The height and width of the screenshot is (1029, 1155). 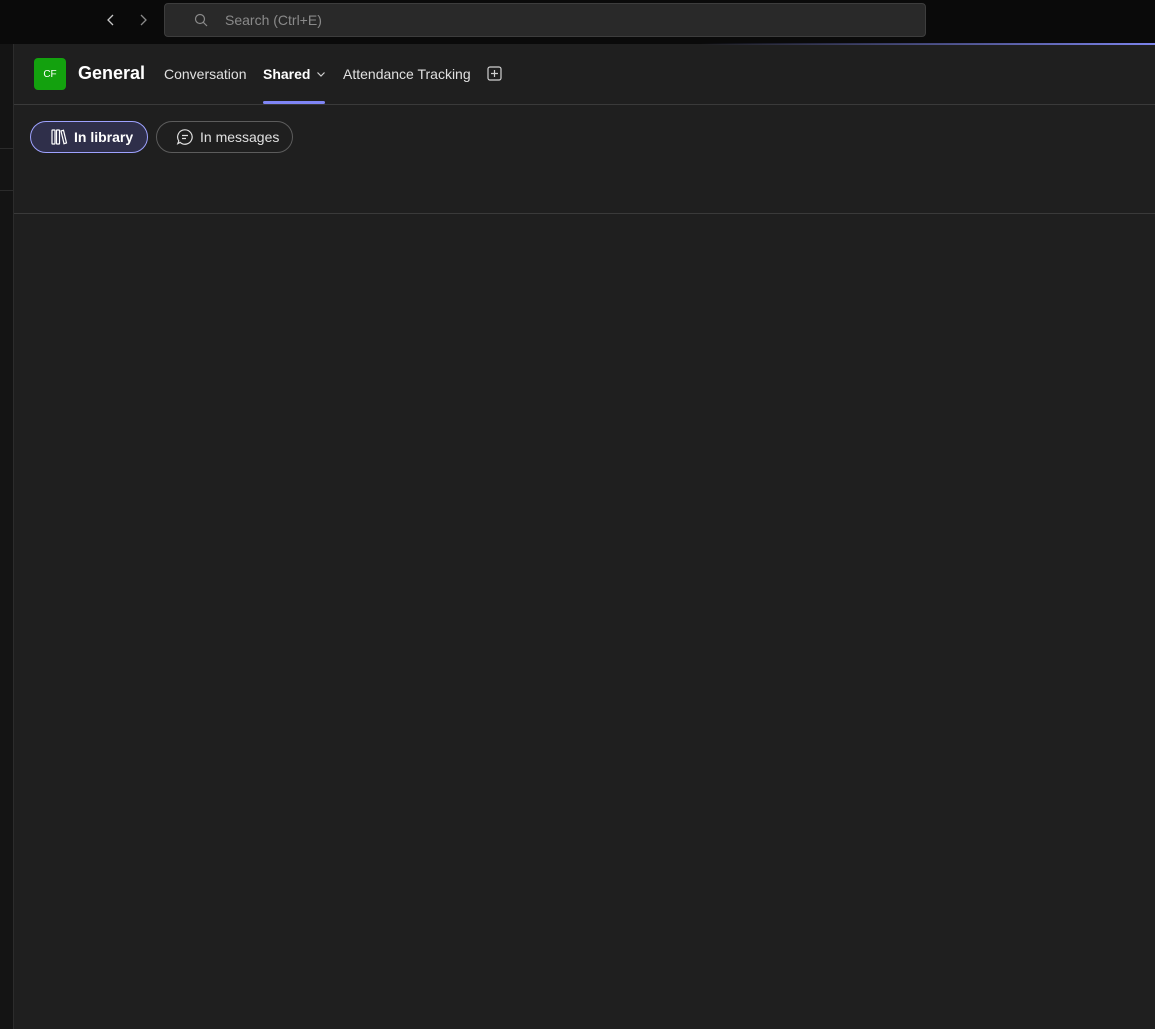 I want to click on chevron-left-icon, so click(x=110, y=20).